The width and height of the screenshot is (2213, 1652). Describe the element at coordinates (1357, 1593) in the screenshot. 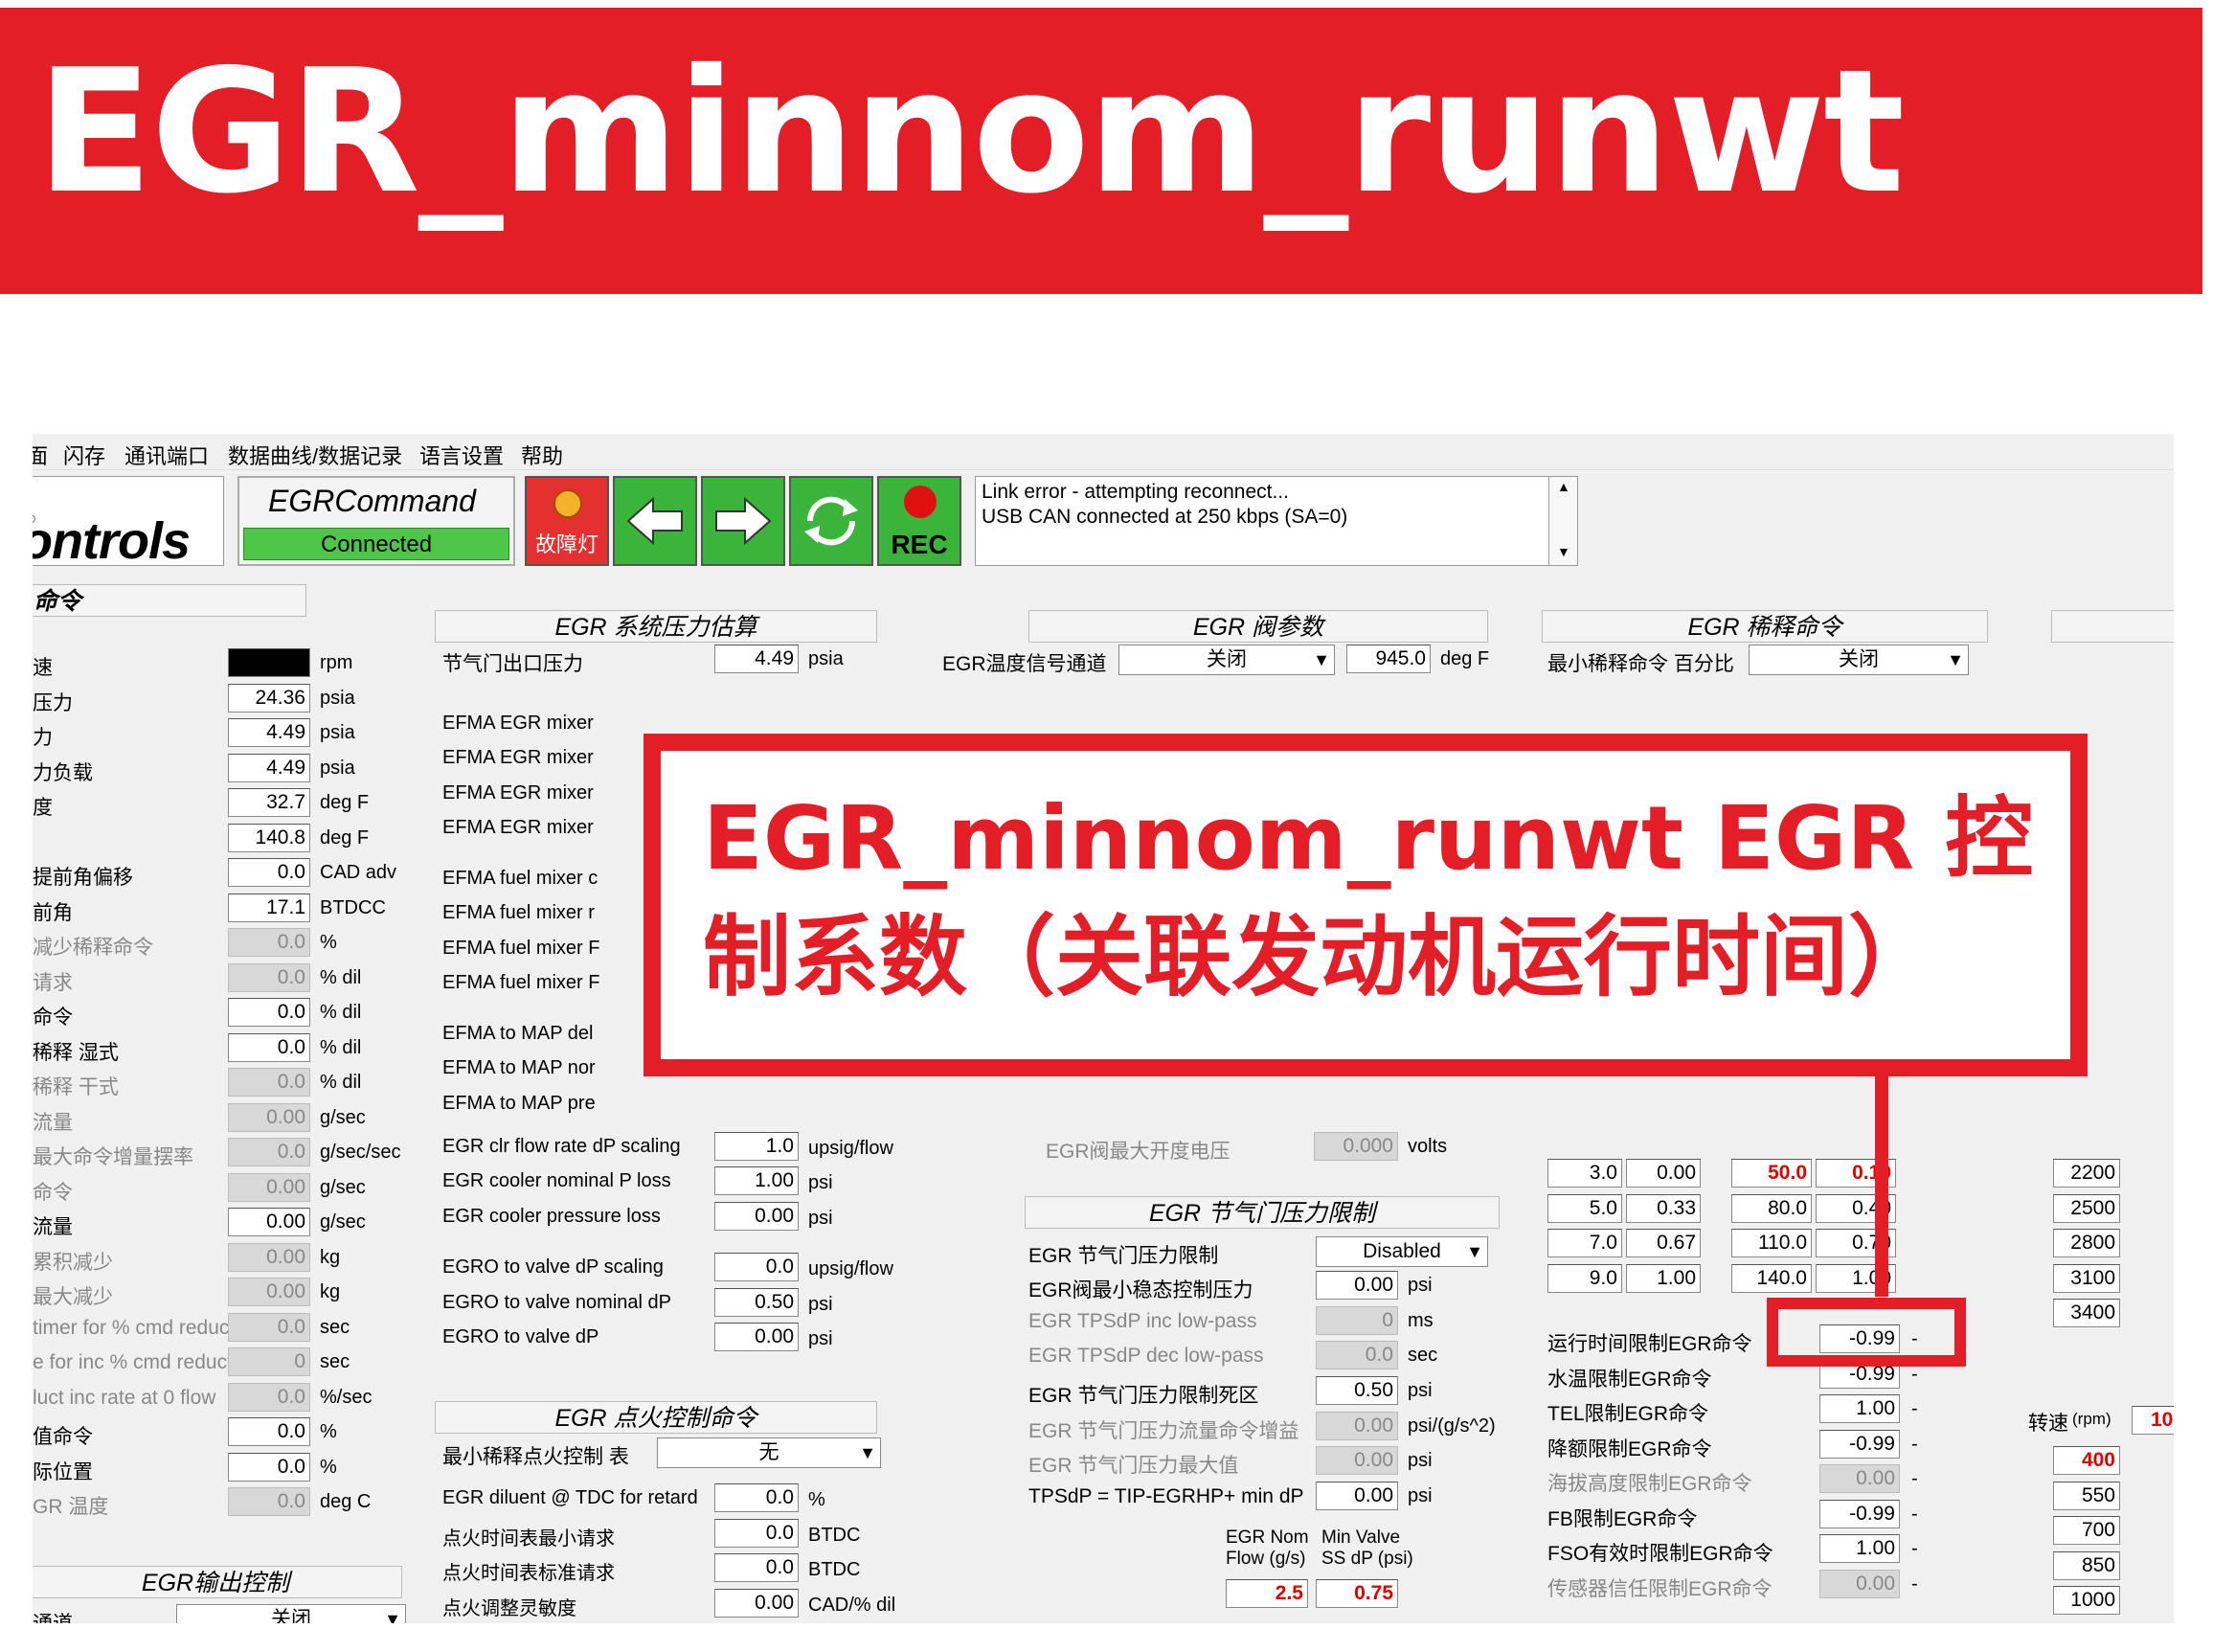

I see `min-valve-dp-value: 0.75` at that location.